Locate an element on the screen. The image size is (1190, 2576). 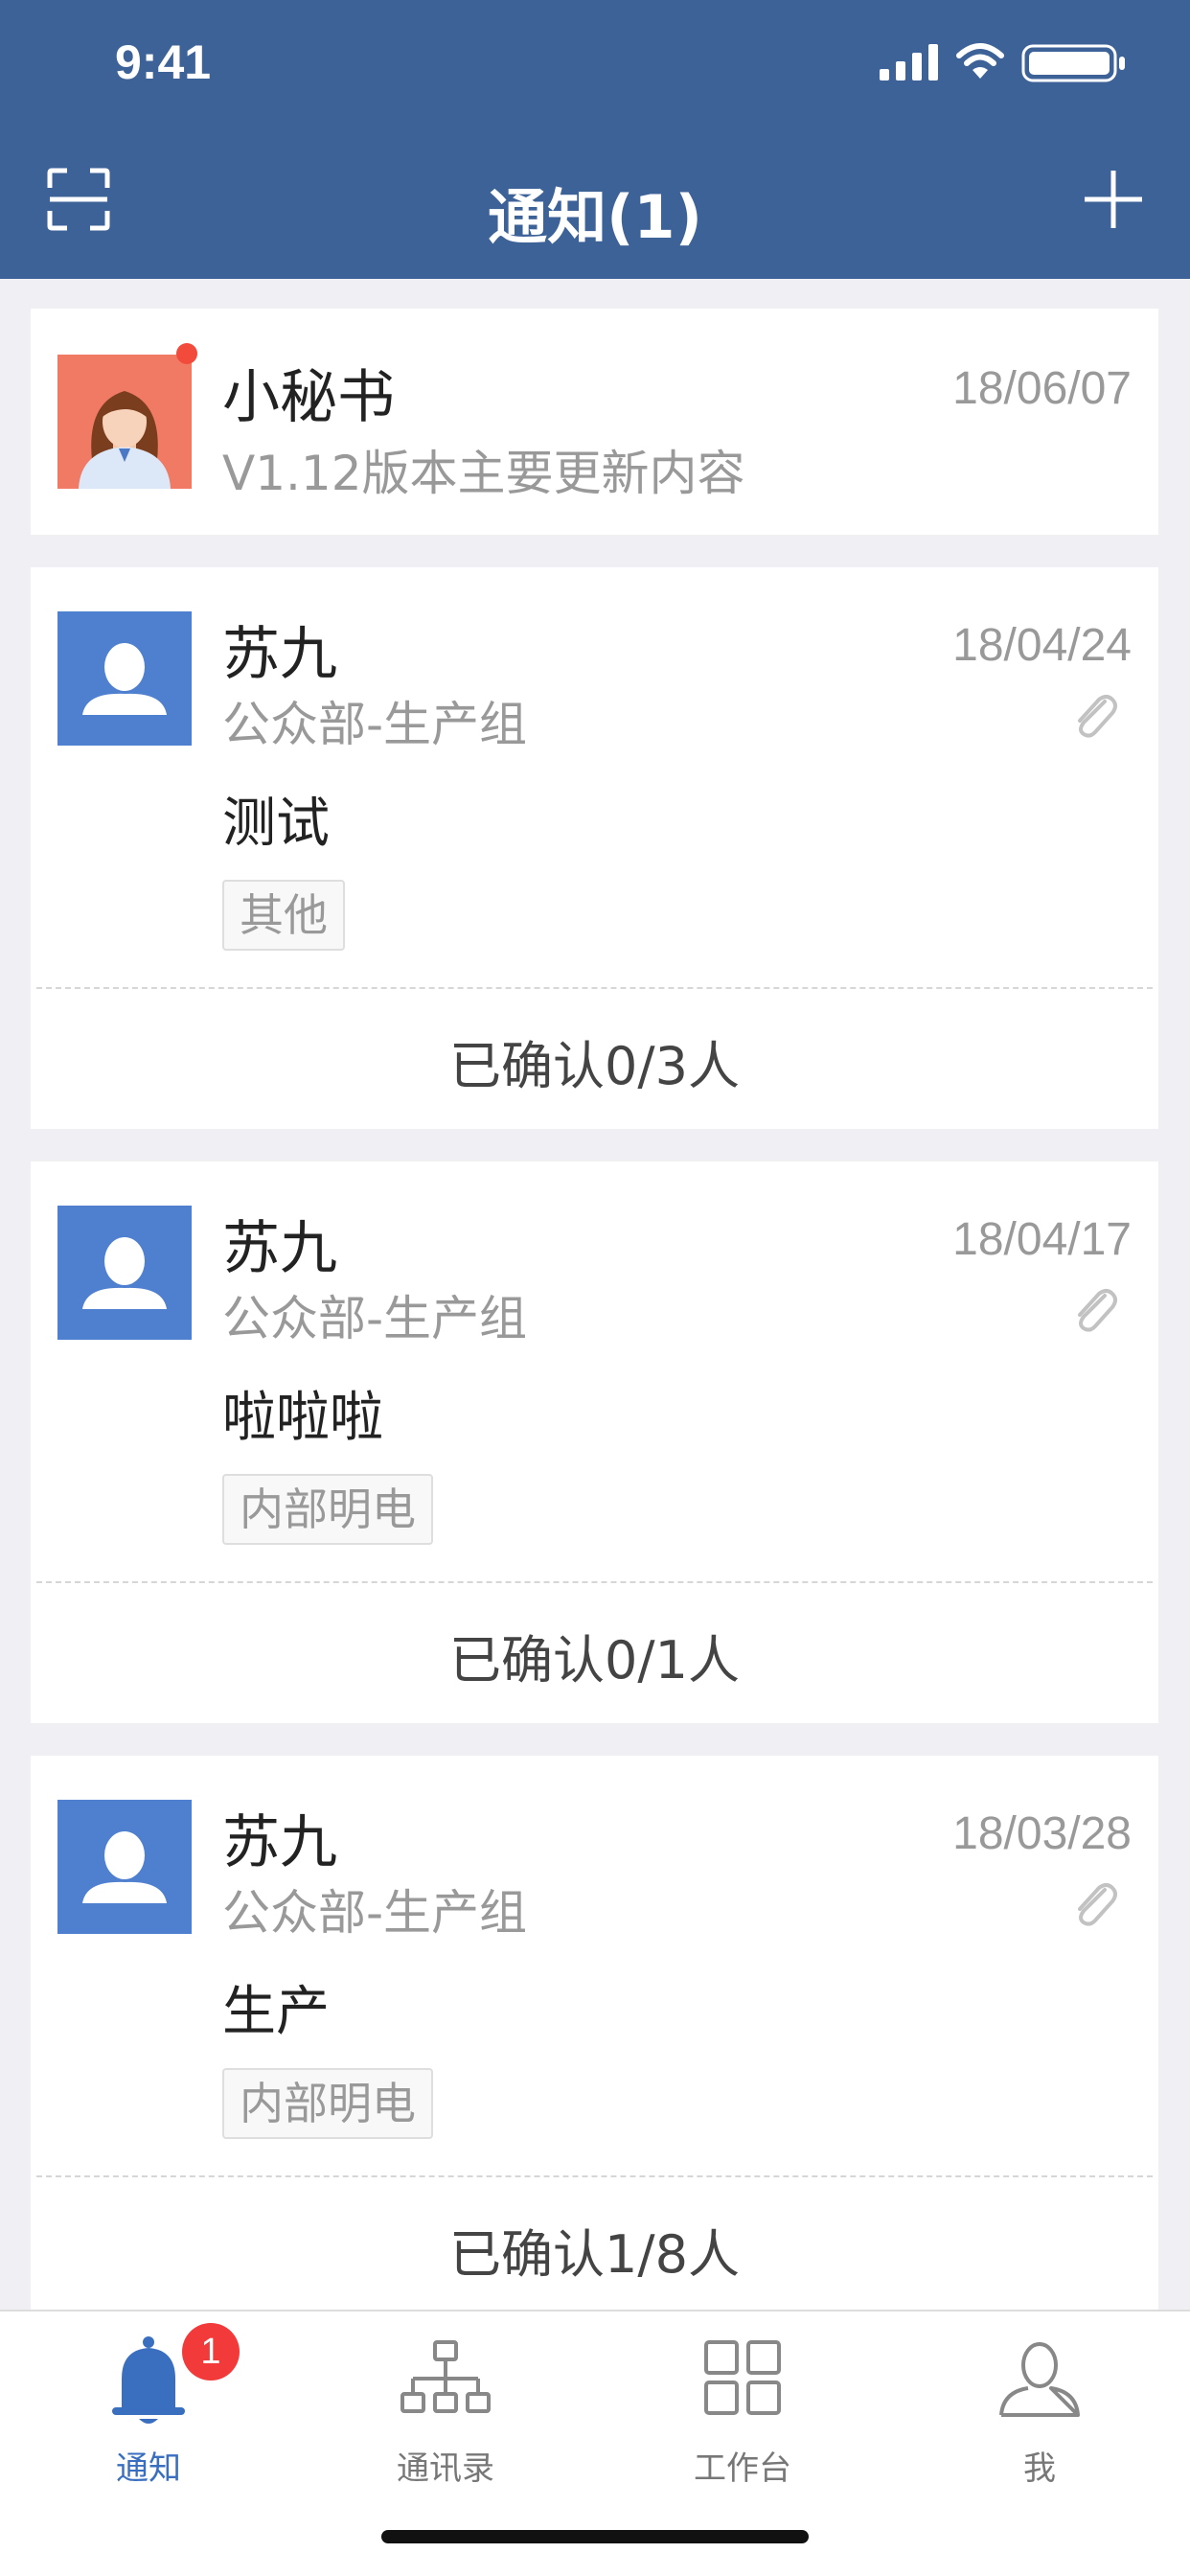
page-title: 通知(1) is located at coordinates (595, 217).